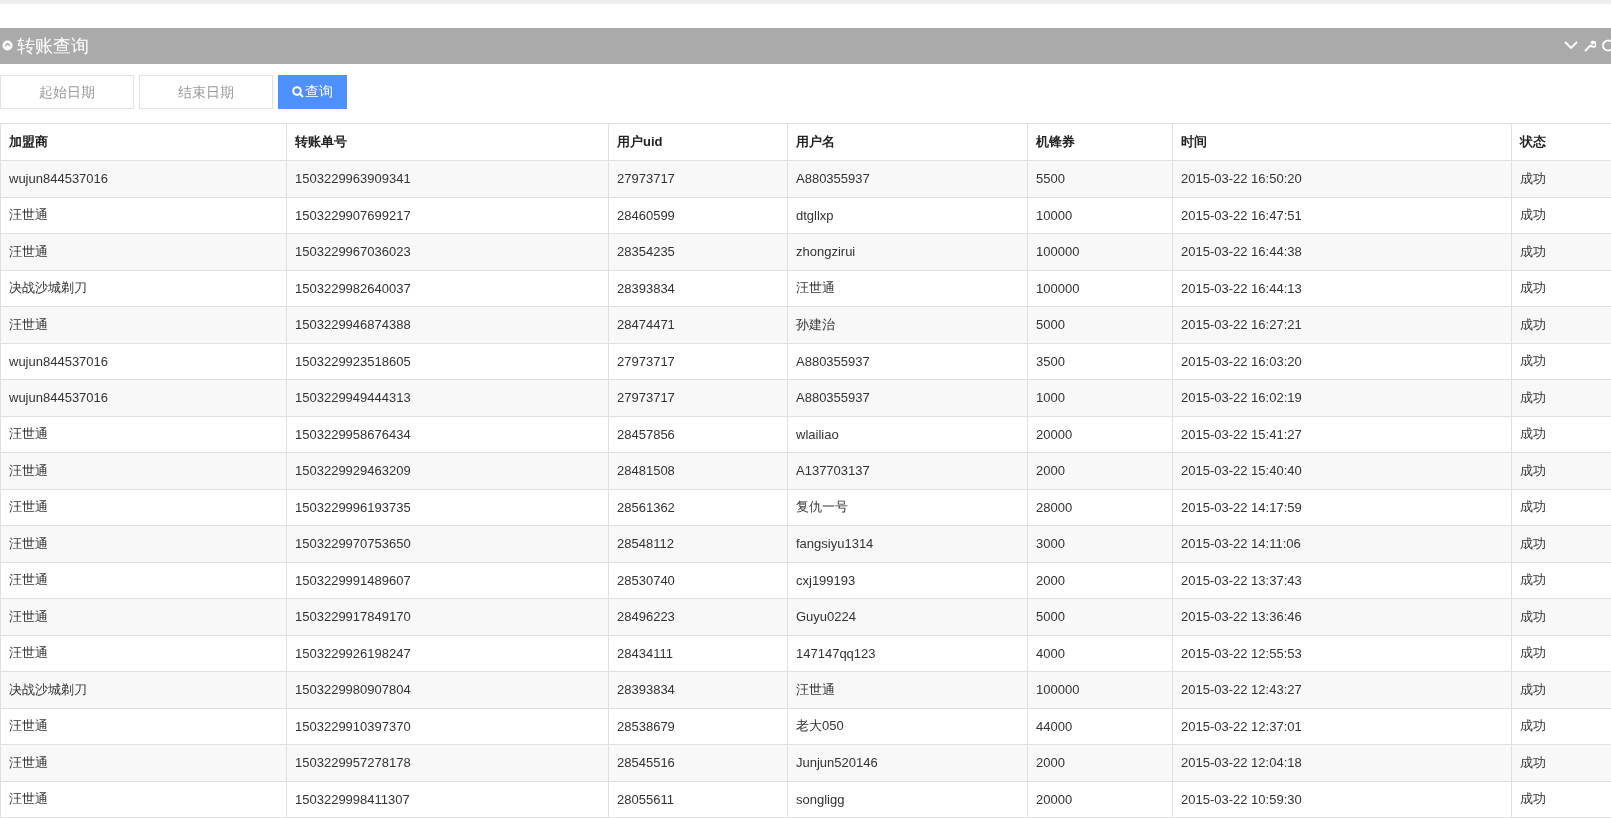 The height and width of the screenshot is (818, 1611). I want to click on table-cell: 1503229967036023, so click(447, 251).